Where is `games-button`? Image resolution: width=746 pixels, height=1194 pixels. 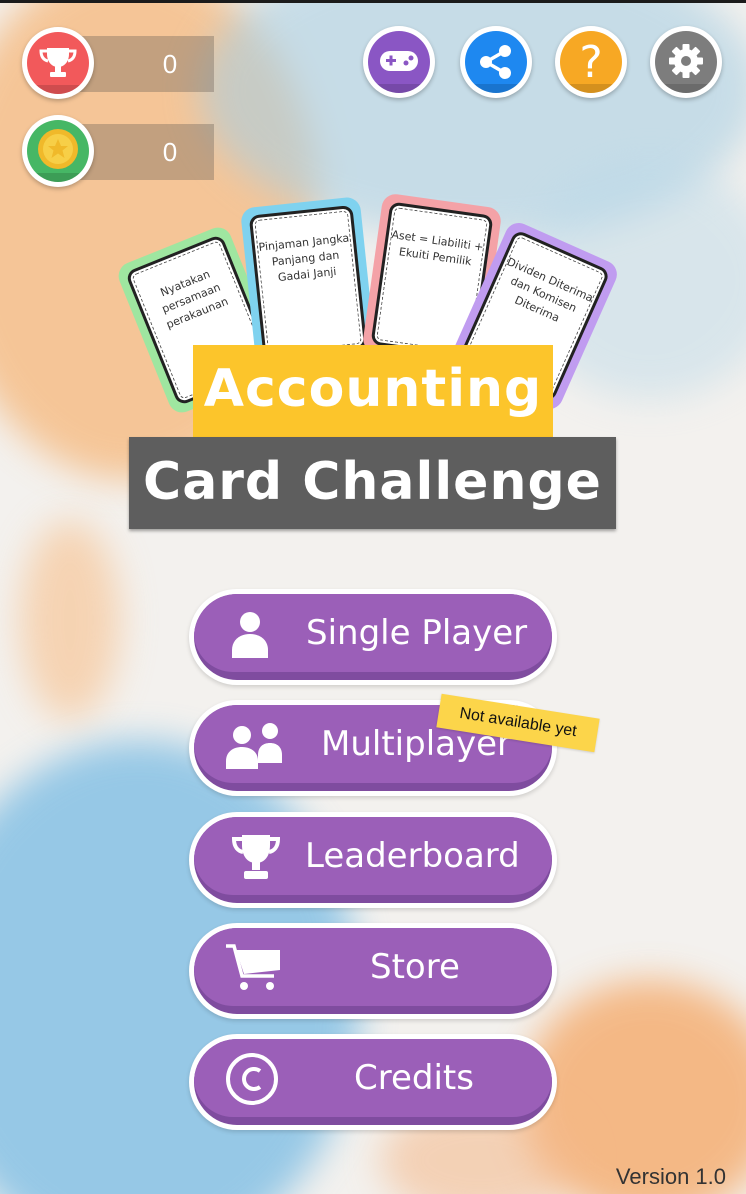 games-button is located at coordinates (399, 62).